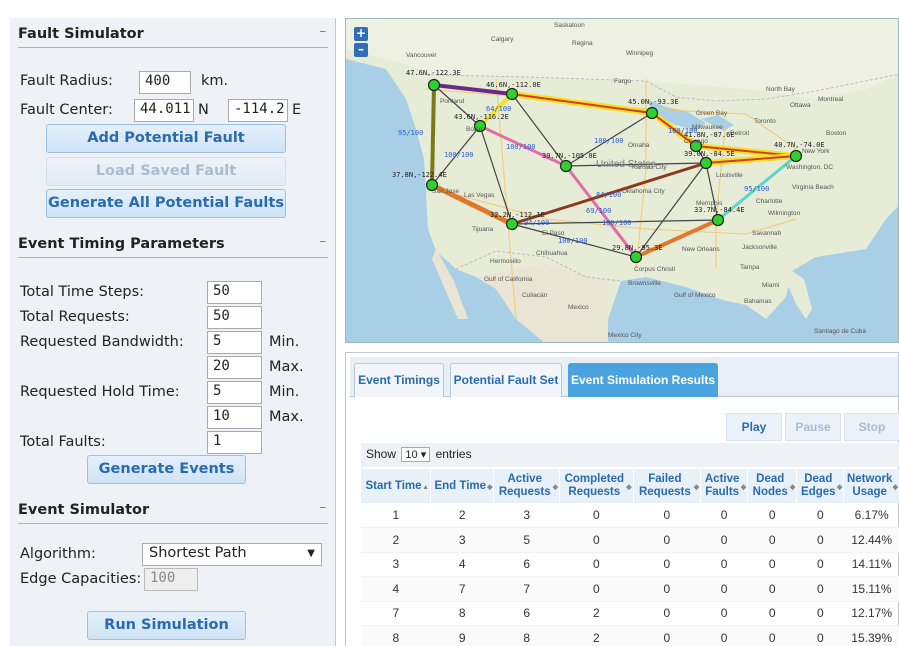  Describe the element at coordinates (361, 50) in the screenshot. I see `zoom-out-button: –` at that location.